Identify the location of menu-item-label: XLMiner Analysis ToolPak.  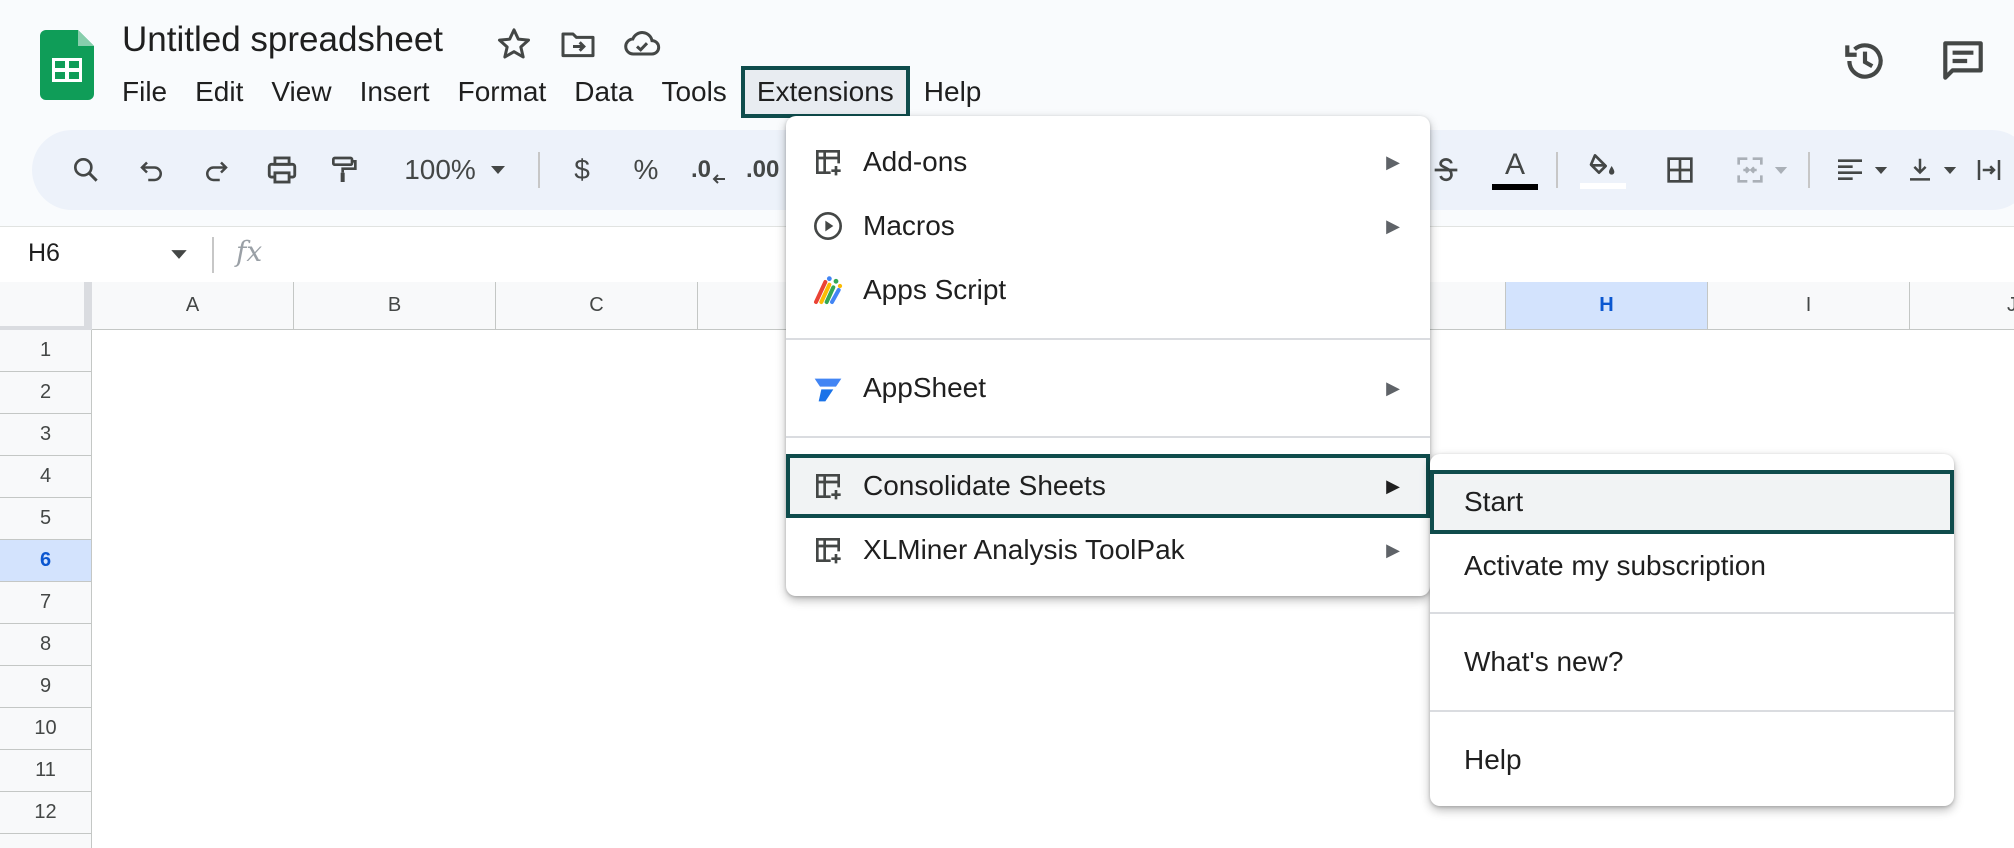
(1024, 549).